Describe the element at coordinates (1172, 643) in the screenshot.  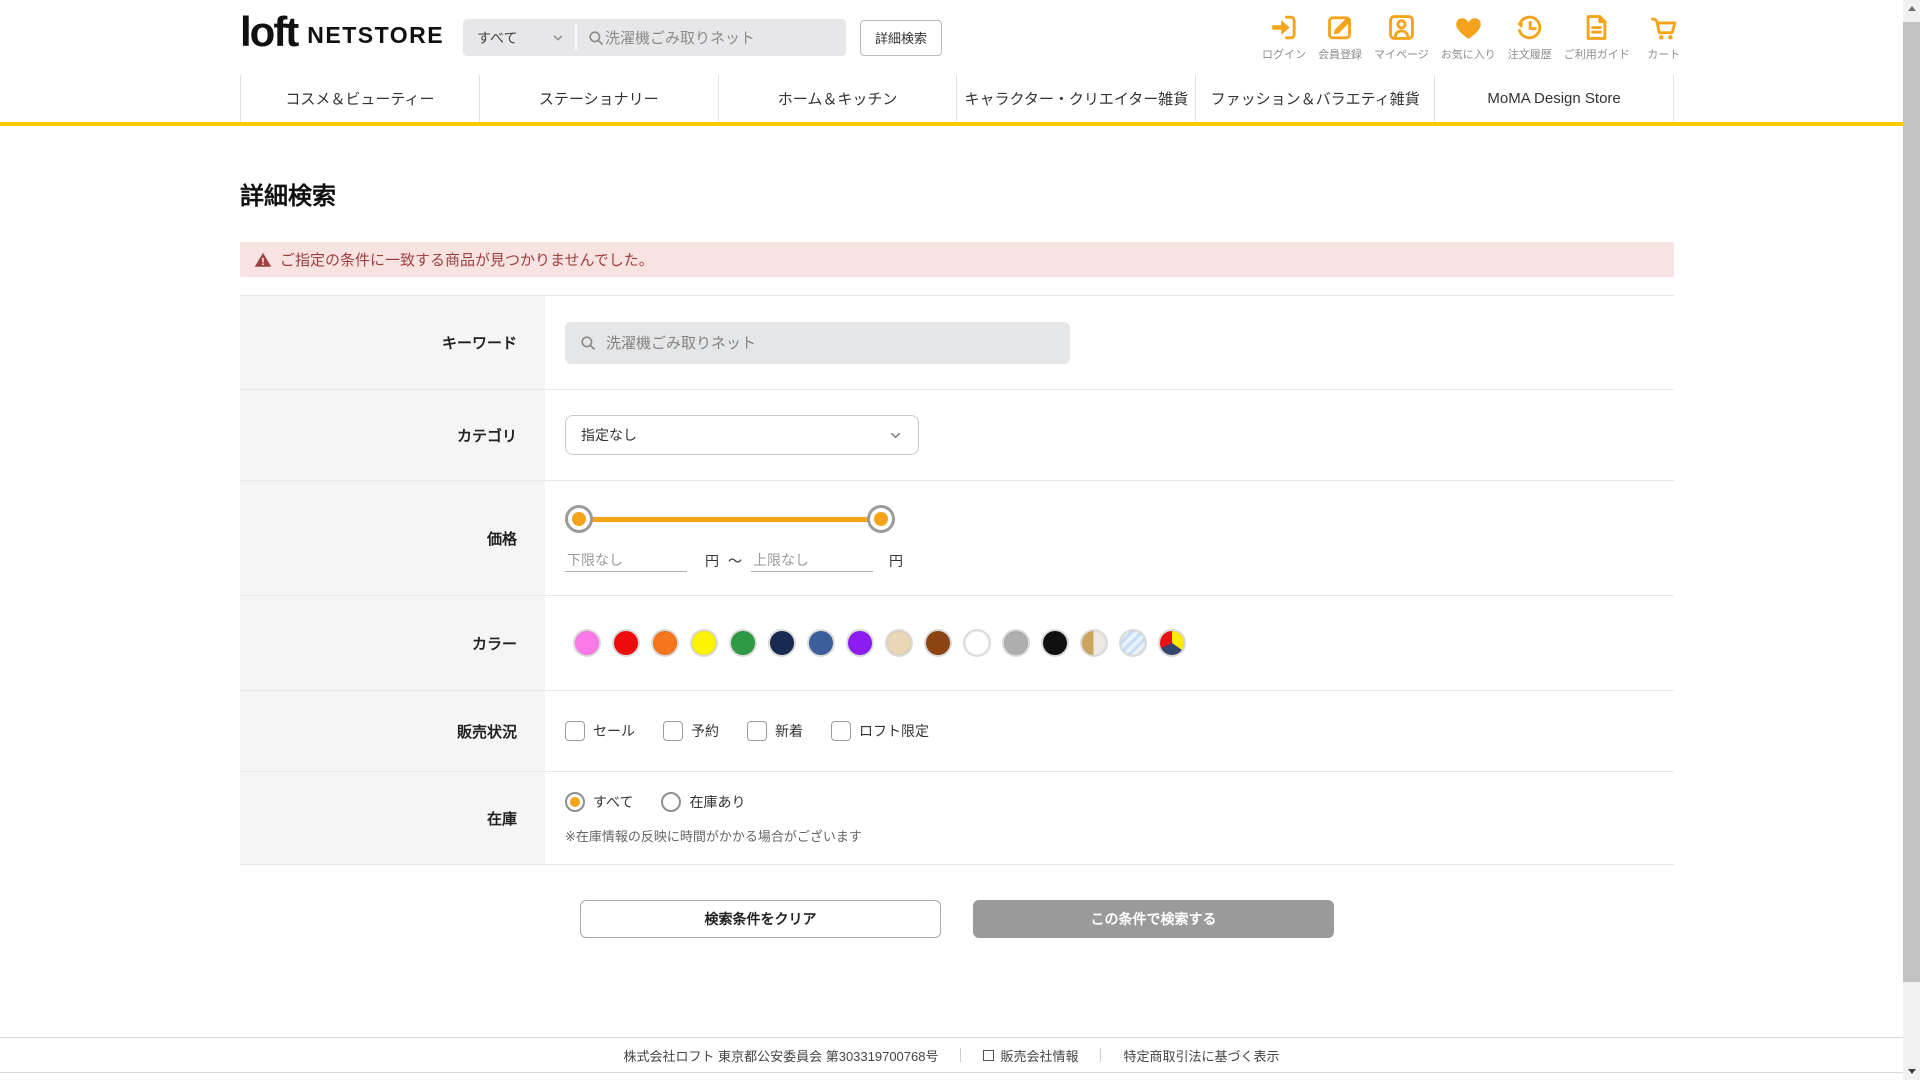
I see `color-swatch-multicolor` at that location.